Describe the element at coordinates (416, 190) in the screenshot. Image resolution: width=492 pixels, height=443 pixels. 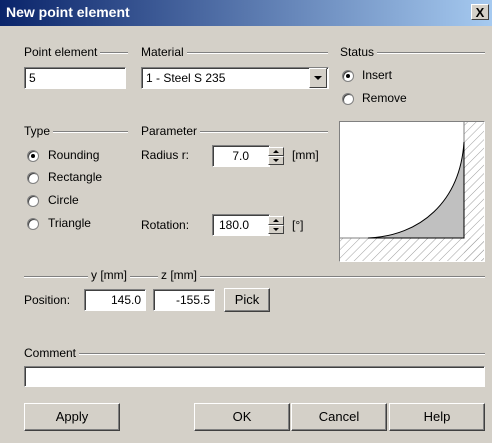
I see `rounding-fill-shape` at that location.